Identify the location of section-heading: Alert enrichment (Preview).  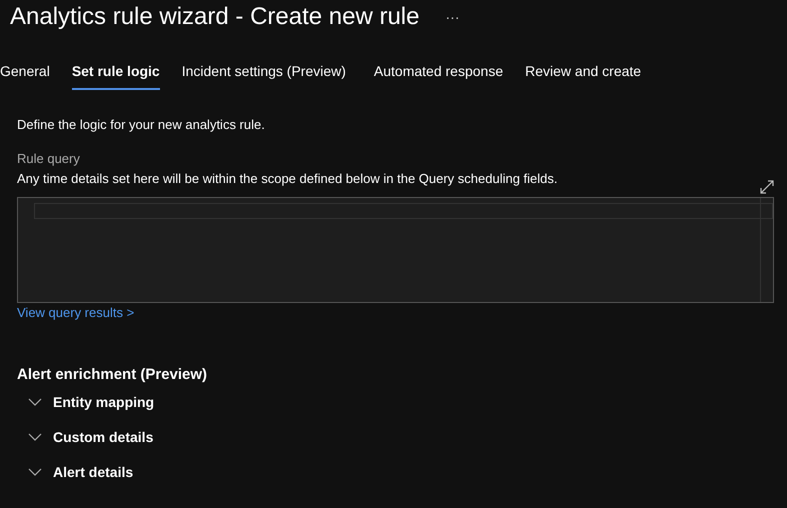
(112, 374).